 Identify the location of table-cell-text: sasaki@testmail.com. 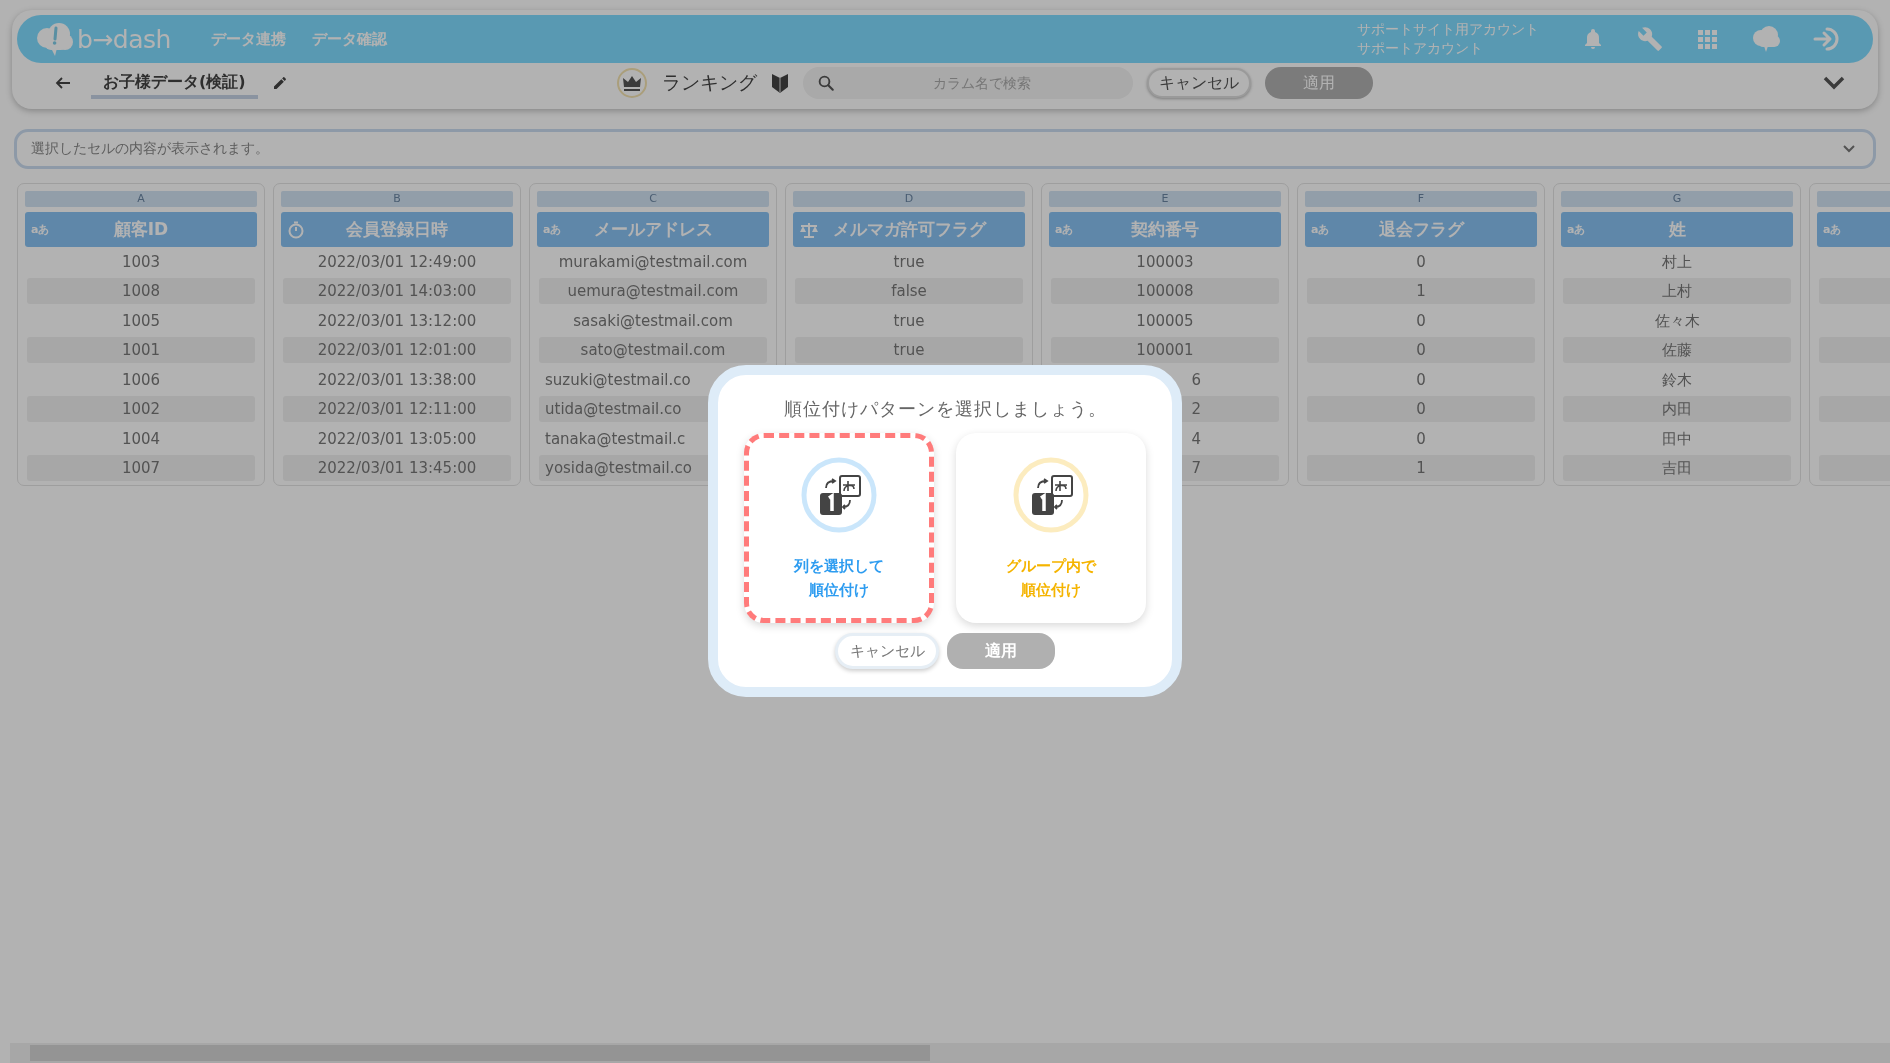
(653, 321).